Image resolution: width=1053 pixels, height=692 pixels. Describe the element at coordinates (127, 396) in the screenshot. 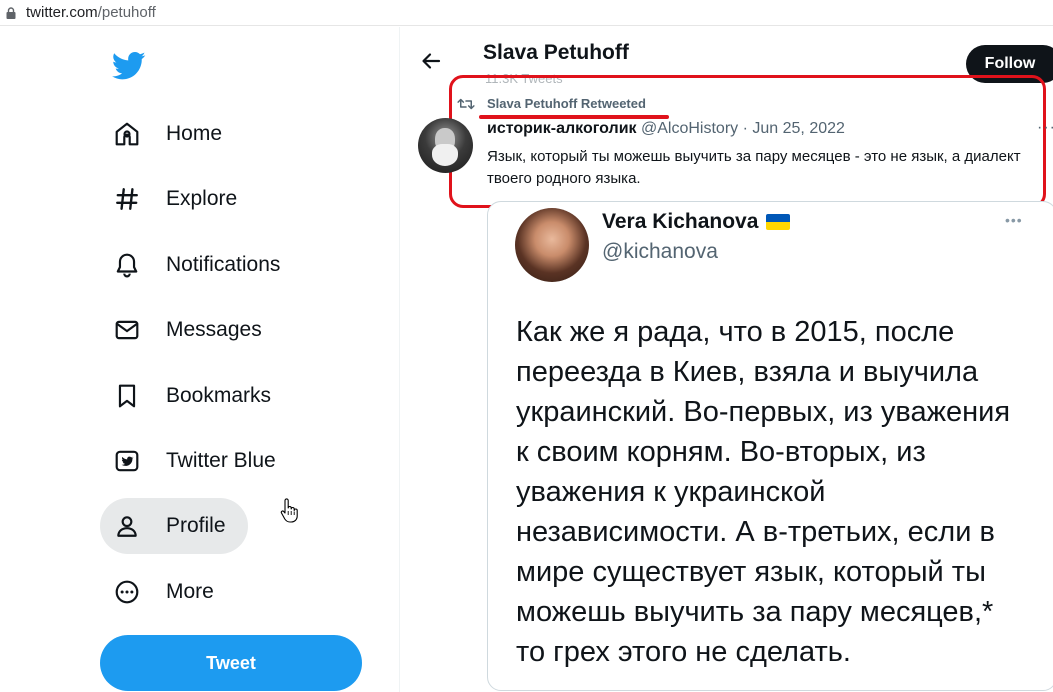

I see `bookmark-icon` at that location.